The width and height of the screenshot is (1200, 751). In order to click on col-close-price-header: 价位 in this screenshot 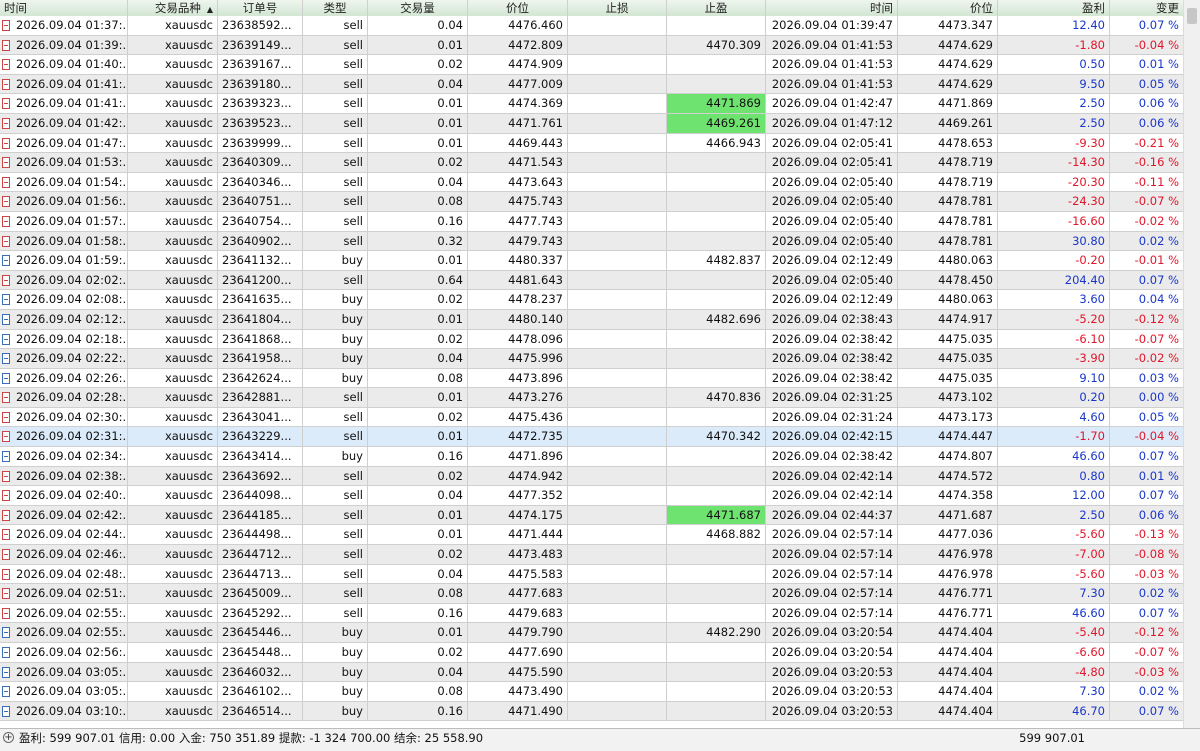, I will do `click(948, 8)`.